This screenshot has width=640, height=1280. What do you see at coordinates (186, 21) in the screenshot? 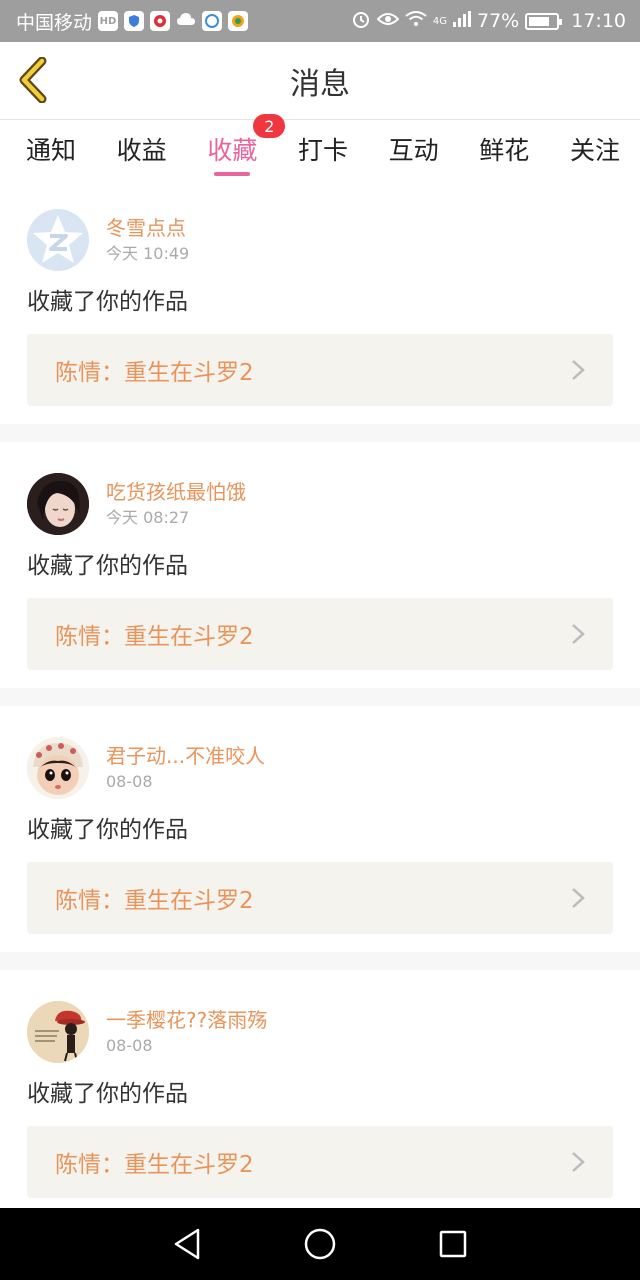
I see `cloud-icon` at bounding box center [186, 21].